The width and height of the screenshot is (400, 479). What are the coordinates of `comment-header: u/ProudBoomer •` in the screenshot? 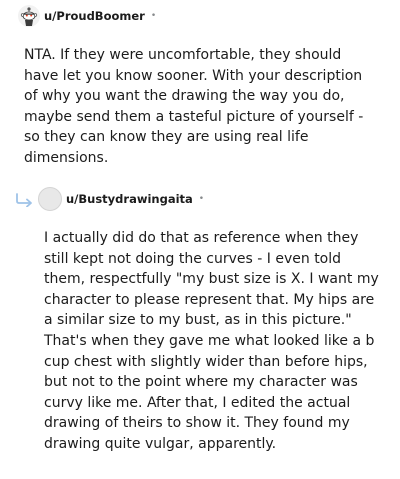 It's located at (87, 16).